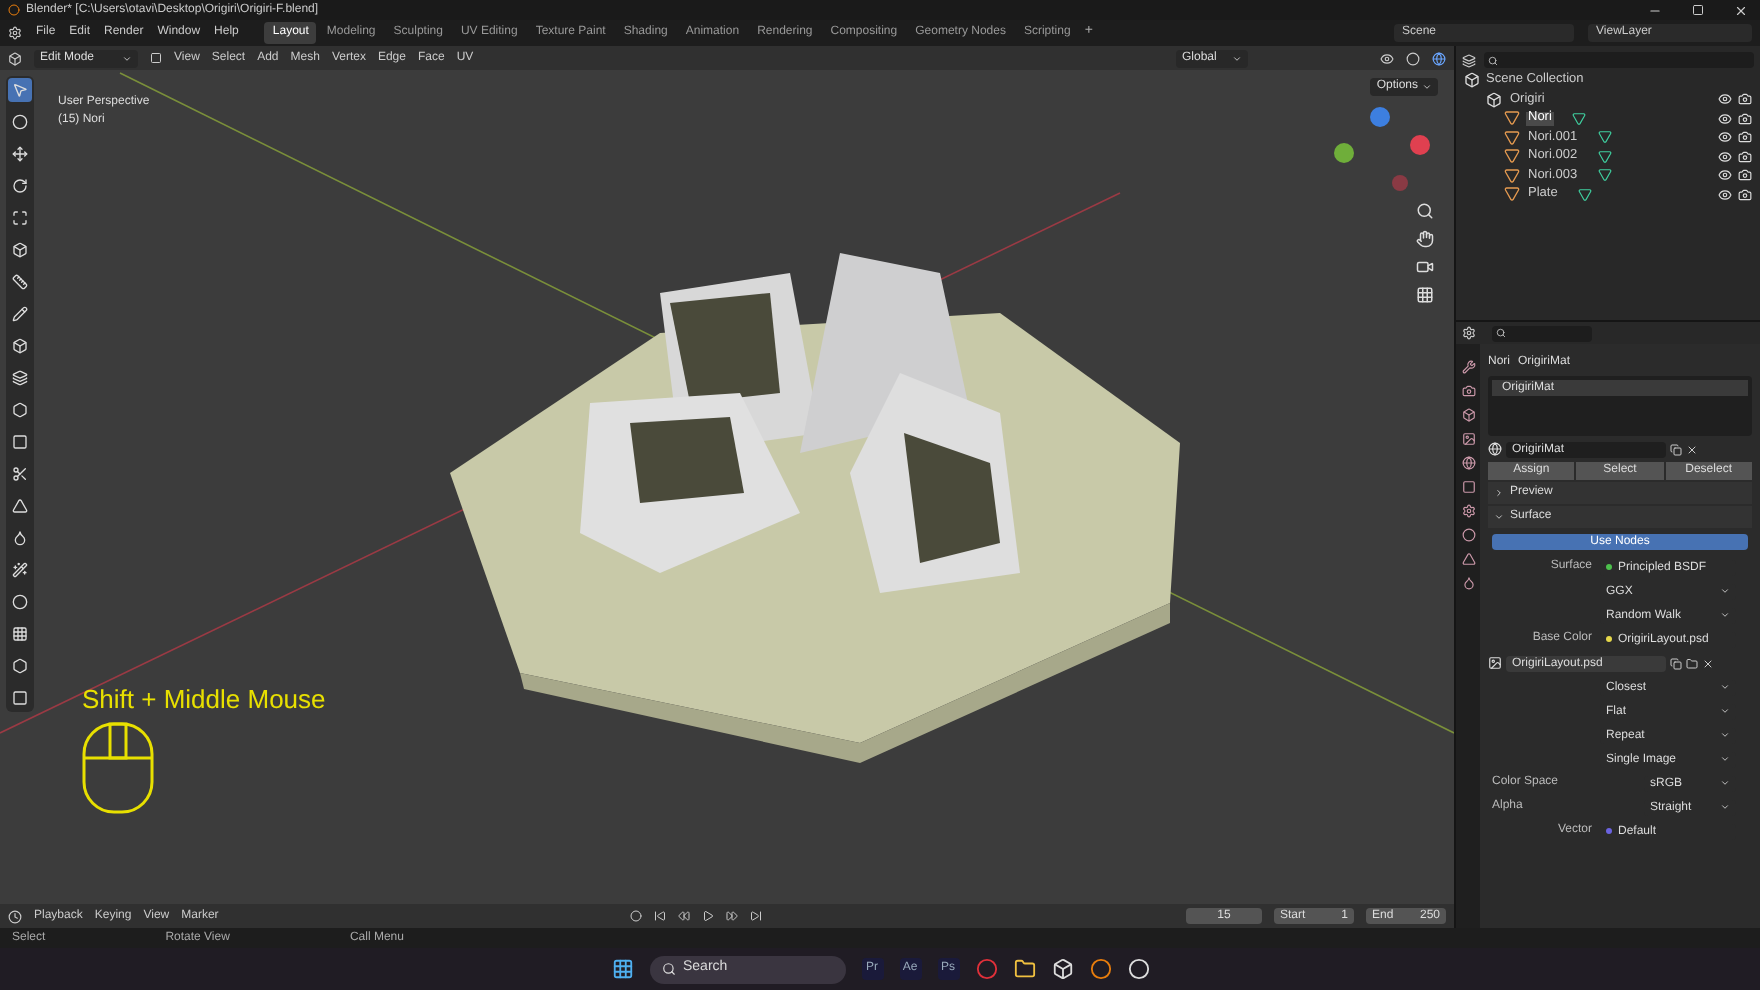 This screenshot has height=990, width=1760. Describe the element at coordinates (684, 916) in the screenshot. I see `rewind-icon` at that location.